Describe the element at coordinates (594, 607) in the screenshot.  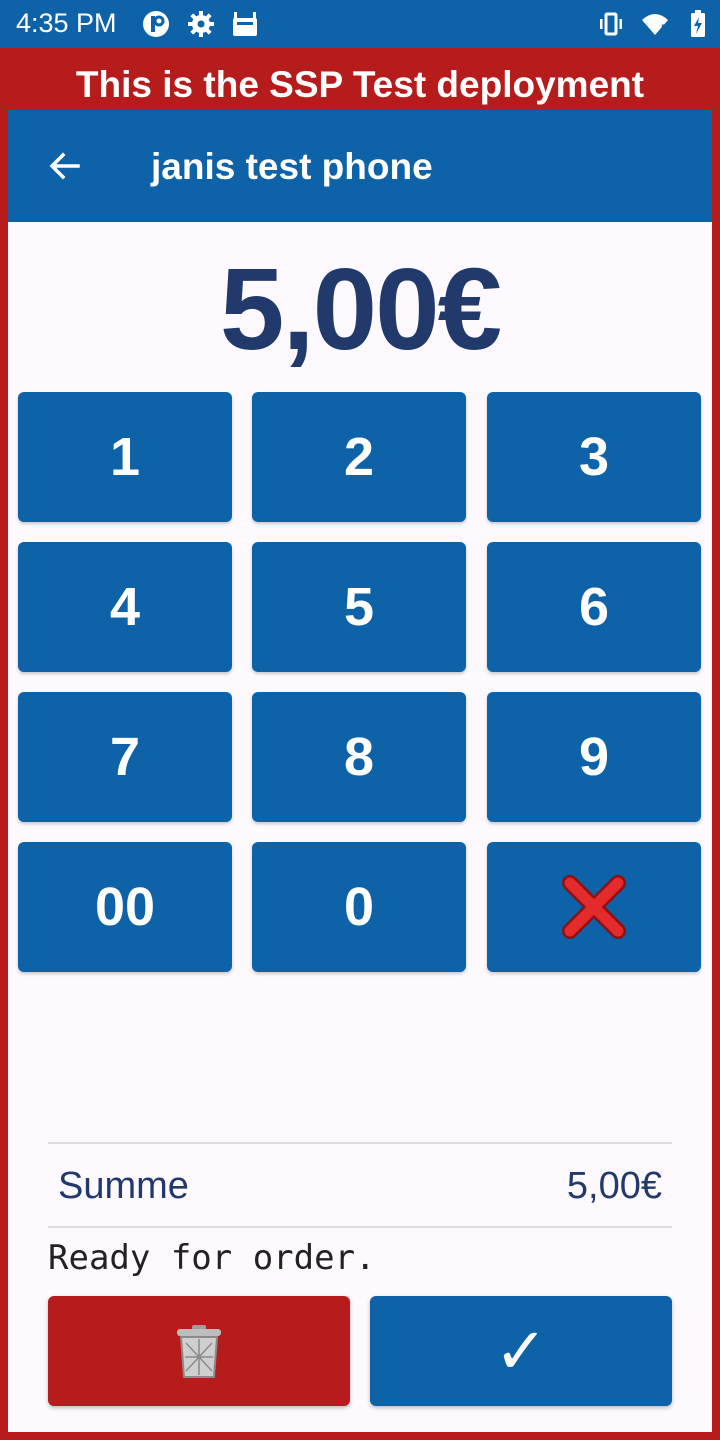
I see `key-6: 6` at that location.